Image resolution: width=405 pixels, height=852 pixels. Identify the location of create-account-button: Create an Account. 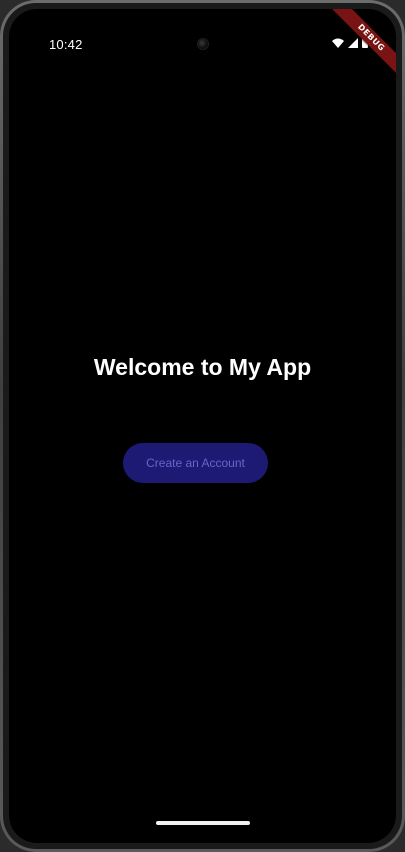
(195, 463).